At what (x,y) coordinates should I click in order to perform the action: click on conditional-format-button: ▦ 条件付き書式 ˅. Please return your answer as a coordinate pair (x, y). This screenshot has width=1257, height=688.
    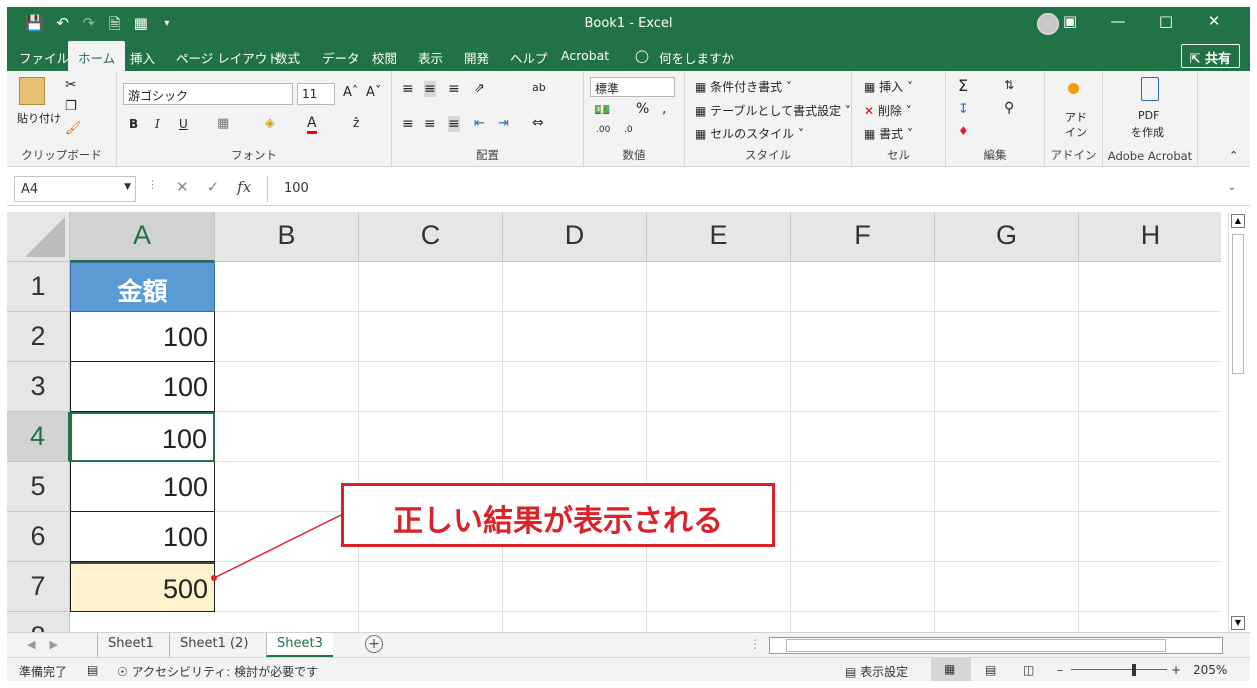
    Looking at the image, I should click on (743, 86).